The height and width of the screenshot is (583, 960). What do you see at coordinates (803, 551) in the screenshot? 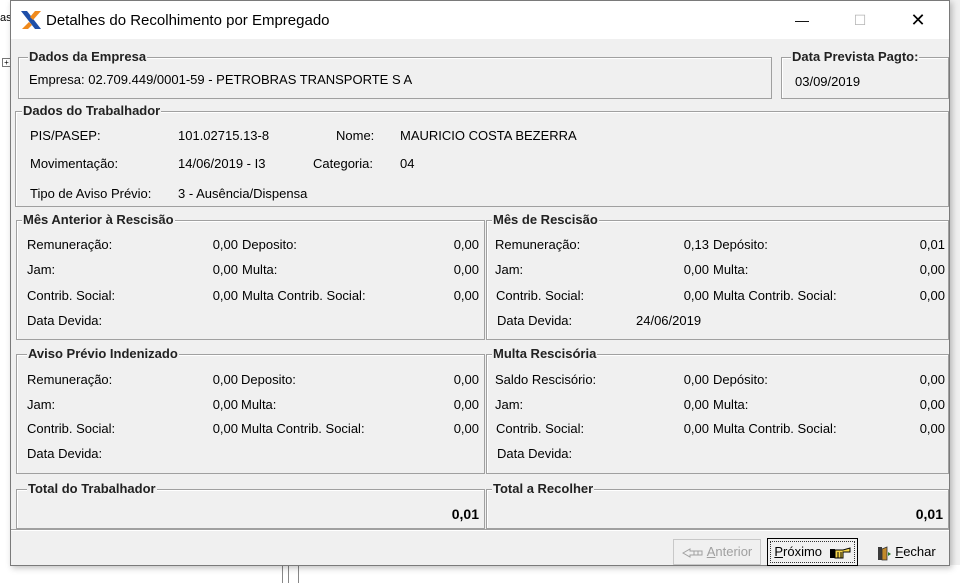
I see `proximo-label: róximo` at bounding box center [803, 551].